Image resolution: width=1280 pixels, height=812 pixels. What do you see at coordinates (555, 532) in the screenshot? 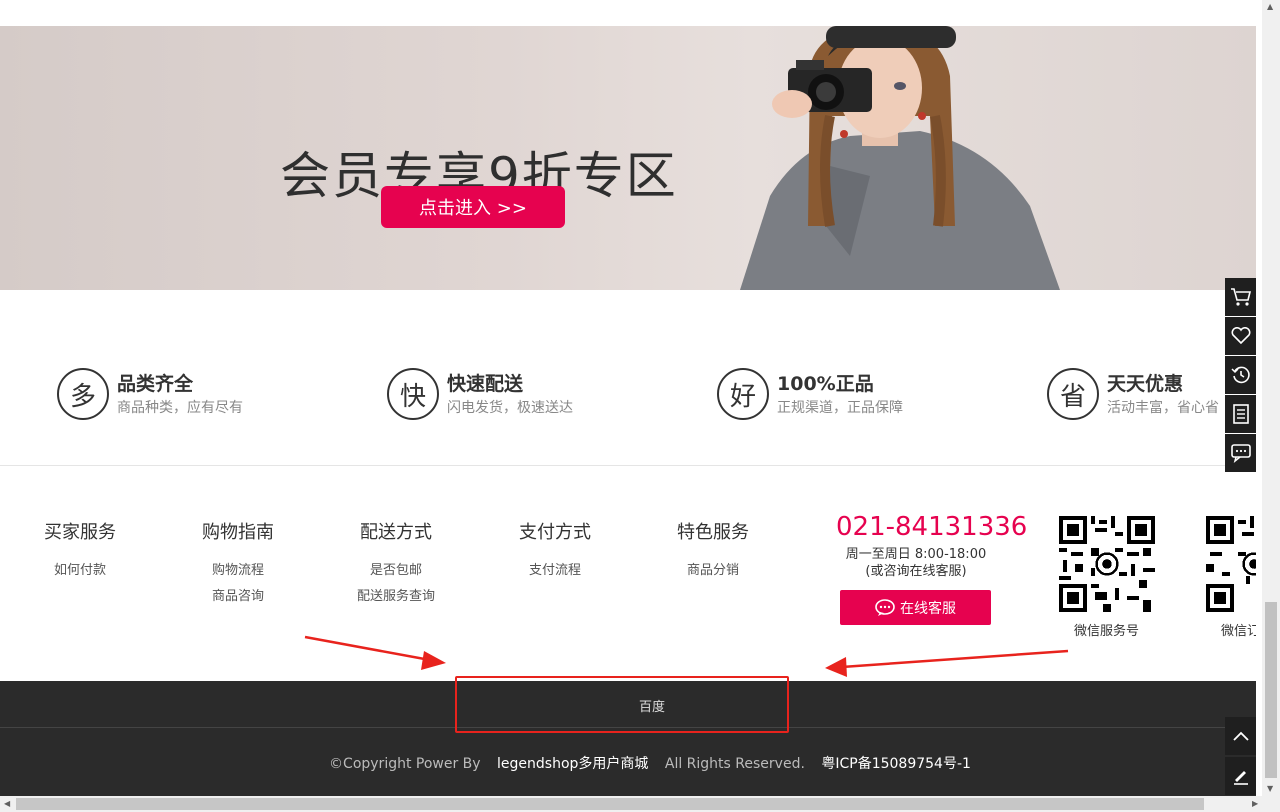
I see `footer-column-title: 支付方式` at bounding box center [555, 532].